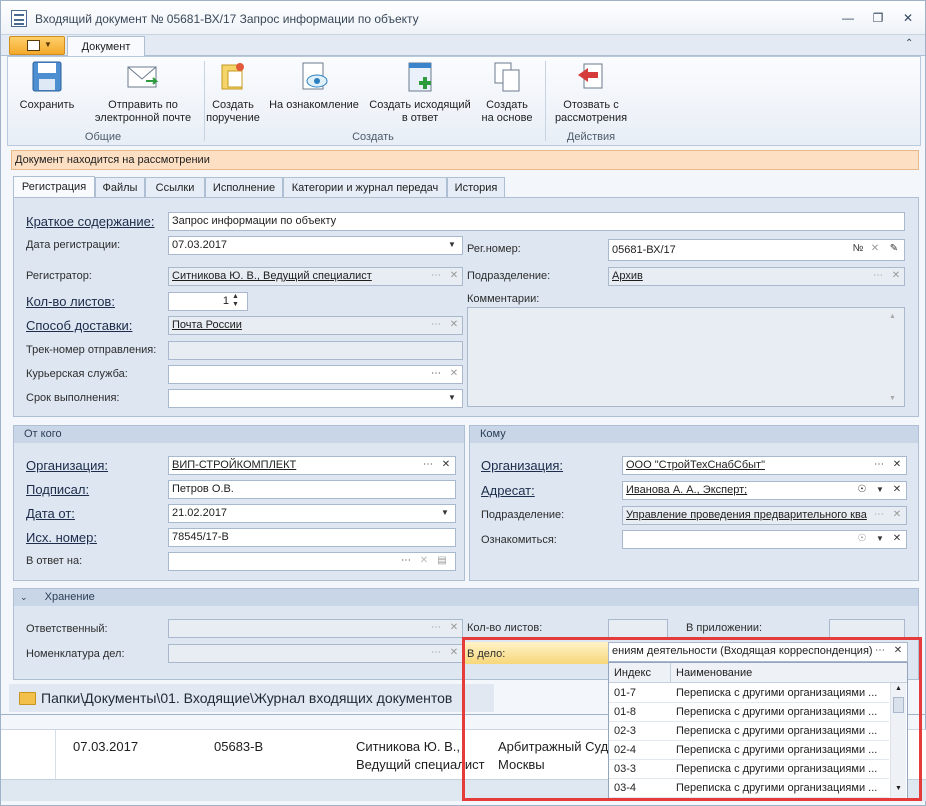 Image resolution: width=926 pixels, height=806 pixels. Describe the element at coordinates (312, 537) in the screenshot. I see `outnum-field: 78545/17-В` at that location.